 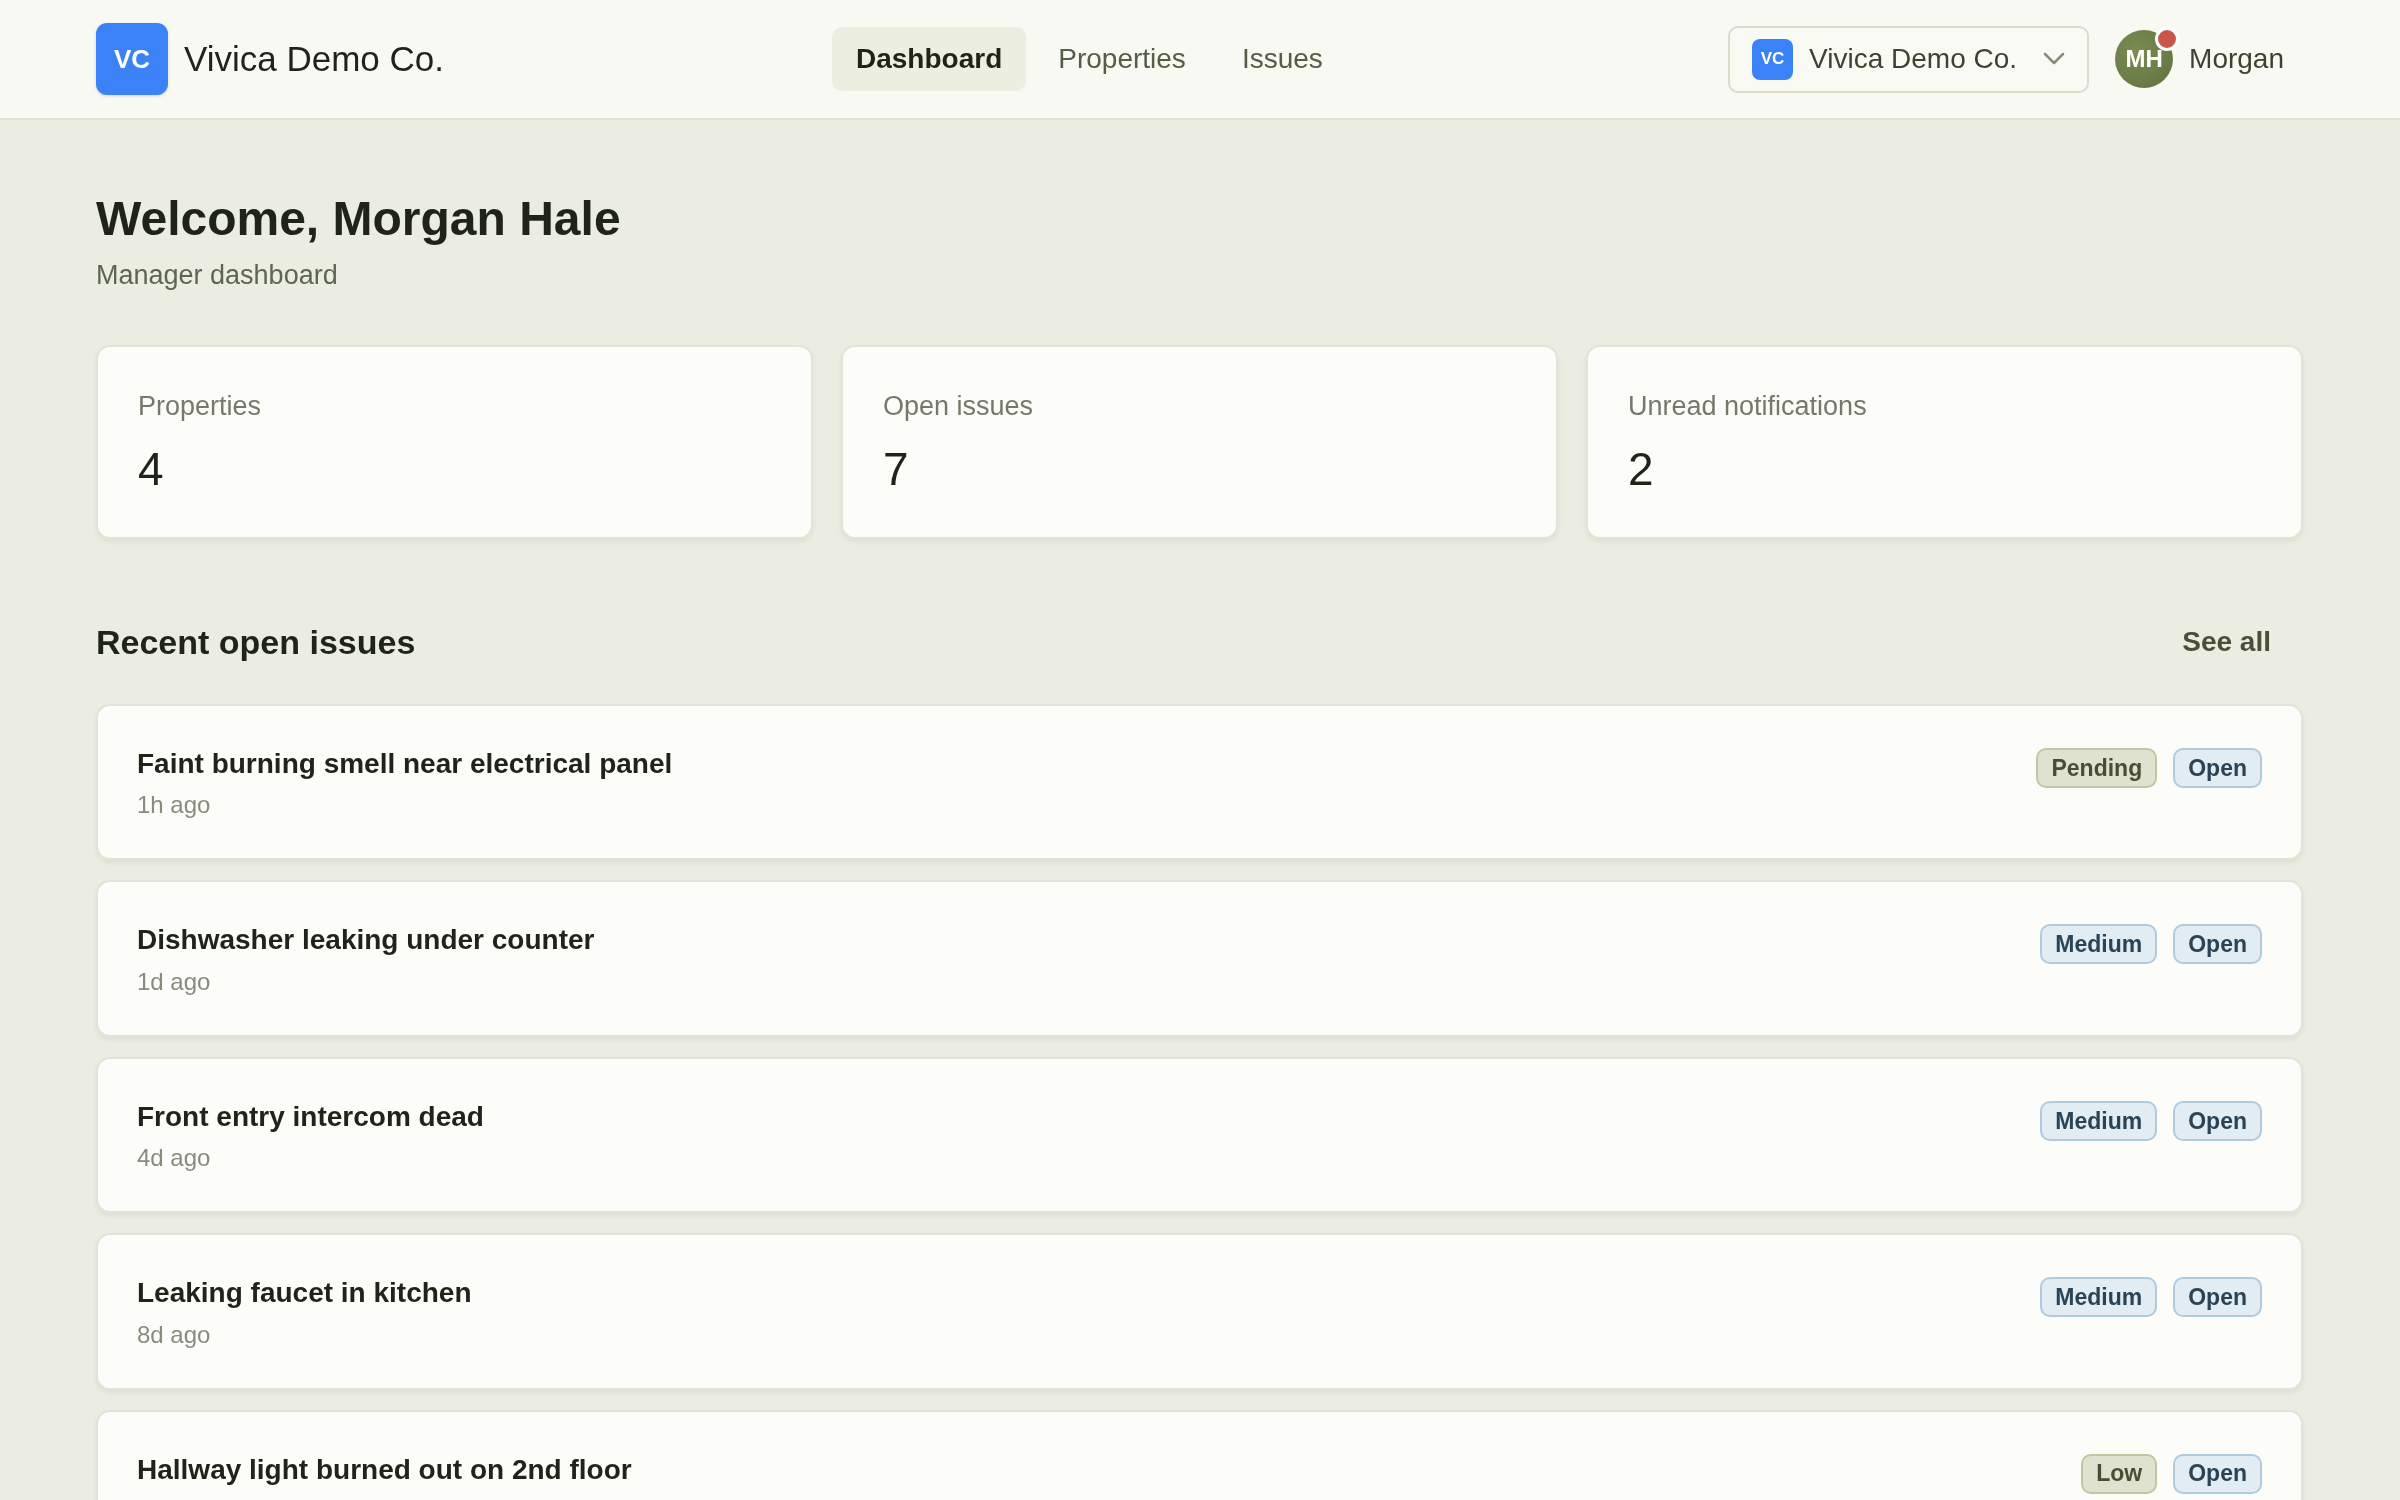 I want to click on issue-time: 8d ago, so click(x=174, y=1334).